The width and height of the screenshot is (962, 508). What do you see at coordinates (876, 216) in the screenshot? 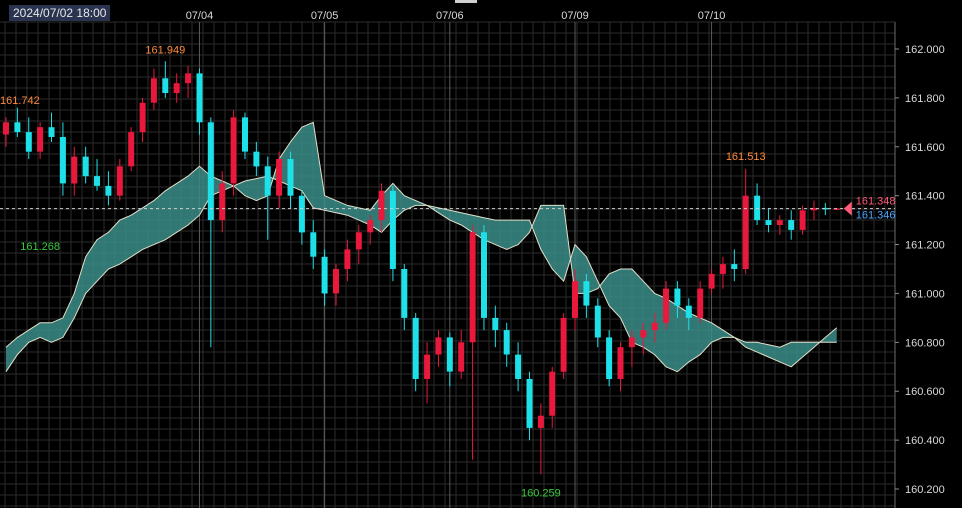
I see `ask-price-label: 161.346` at bounding box center [876, 216].